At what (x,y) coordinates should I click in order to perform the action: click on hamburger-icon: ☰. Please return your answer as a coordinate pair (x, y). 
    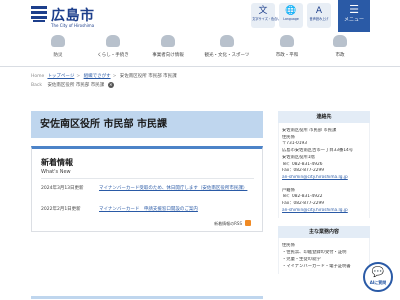
    Looking at the image, I should click on (354, 9).